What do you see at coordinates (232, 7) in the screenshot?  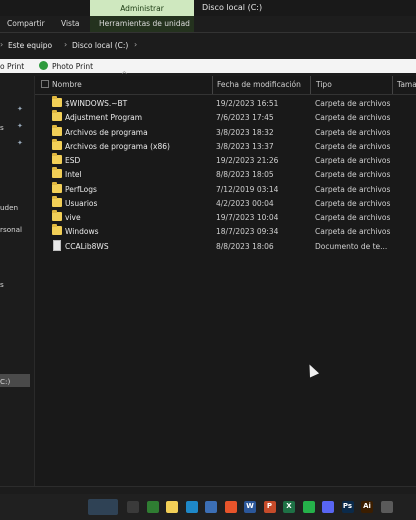 I see `window-title: Disco local (C:)` at bounding box center [232, 7].